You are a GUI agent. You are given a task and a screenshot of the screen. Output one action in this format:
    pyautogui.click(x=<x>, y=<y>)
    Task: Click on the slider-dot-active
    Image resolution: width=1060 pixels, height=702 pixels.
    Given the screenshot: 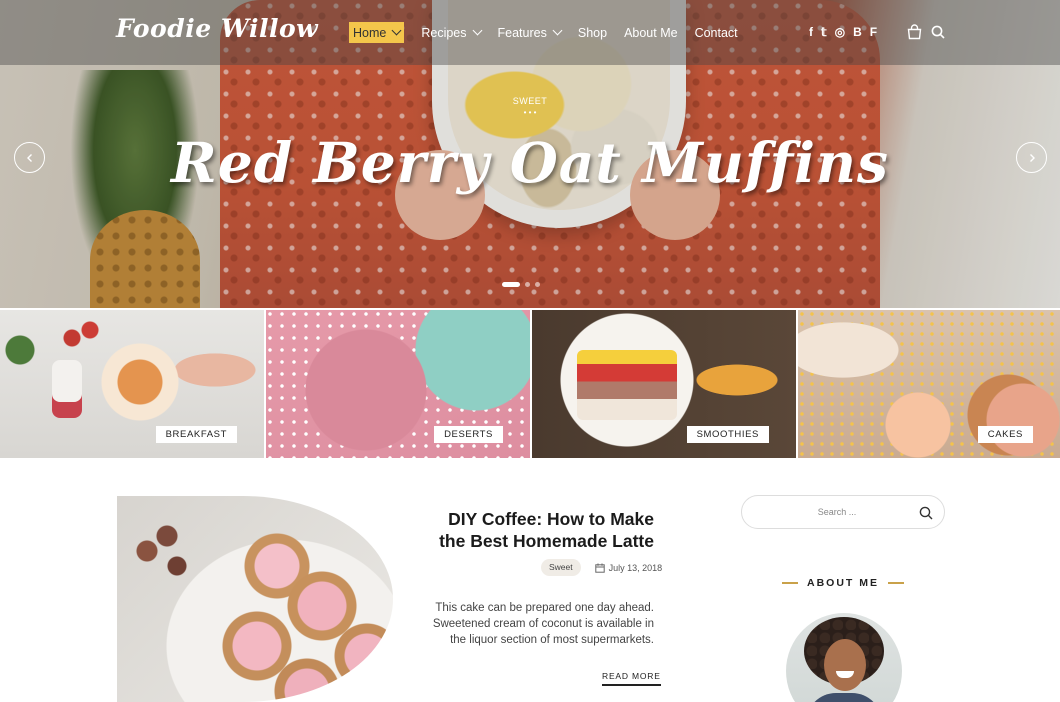 What is the action you would take?
    pyautogui.click(x=511, y=284)
    